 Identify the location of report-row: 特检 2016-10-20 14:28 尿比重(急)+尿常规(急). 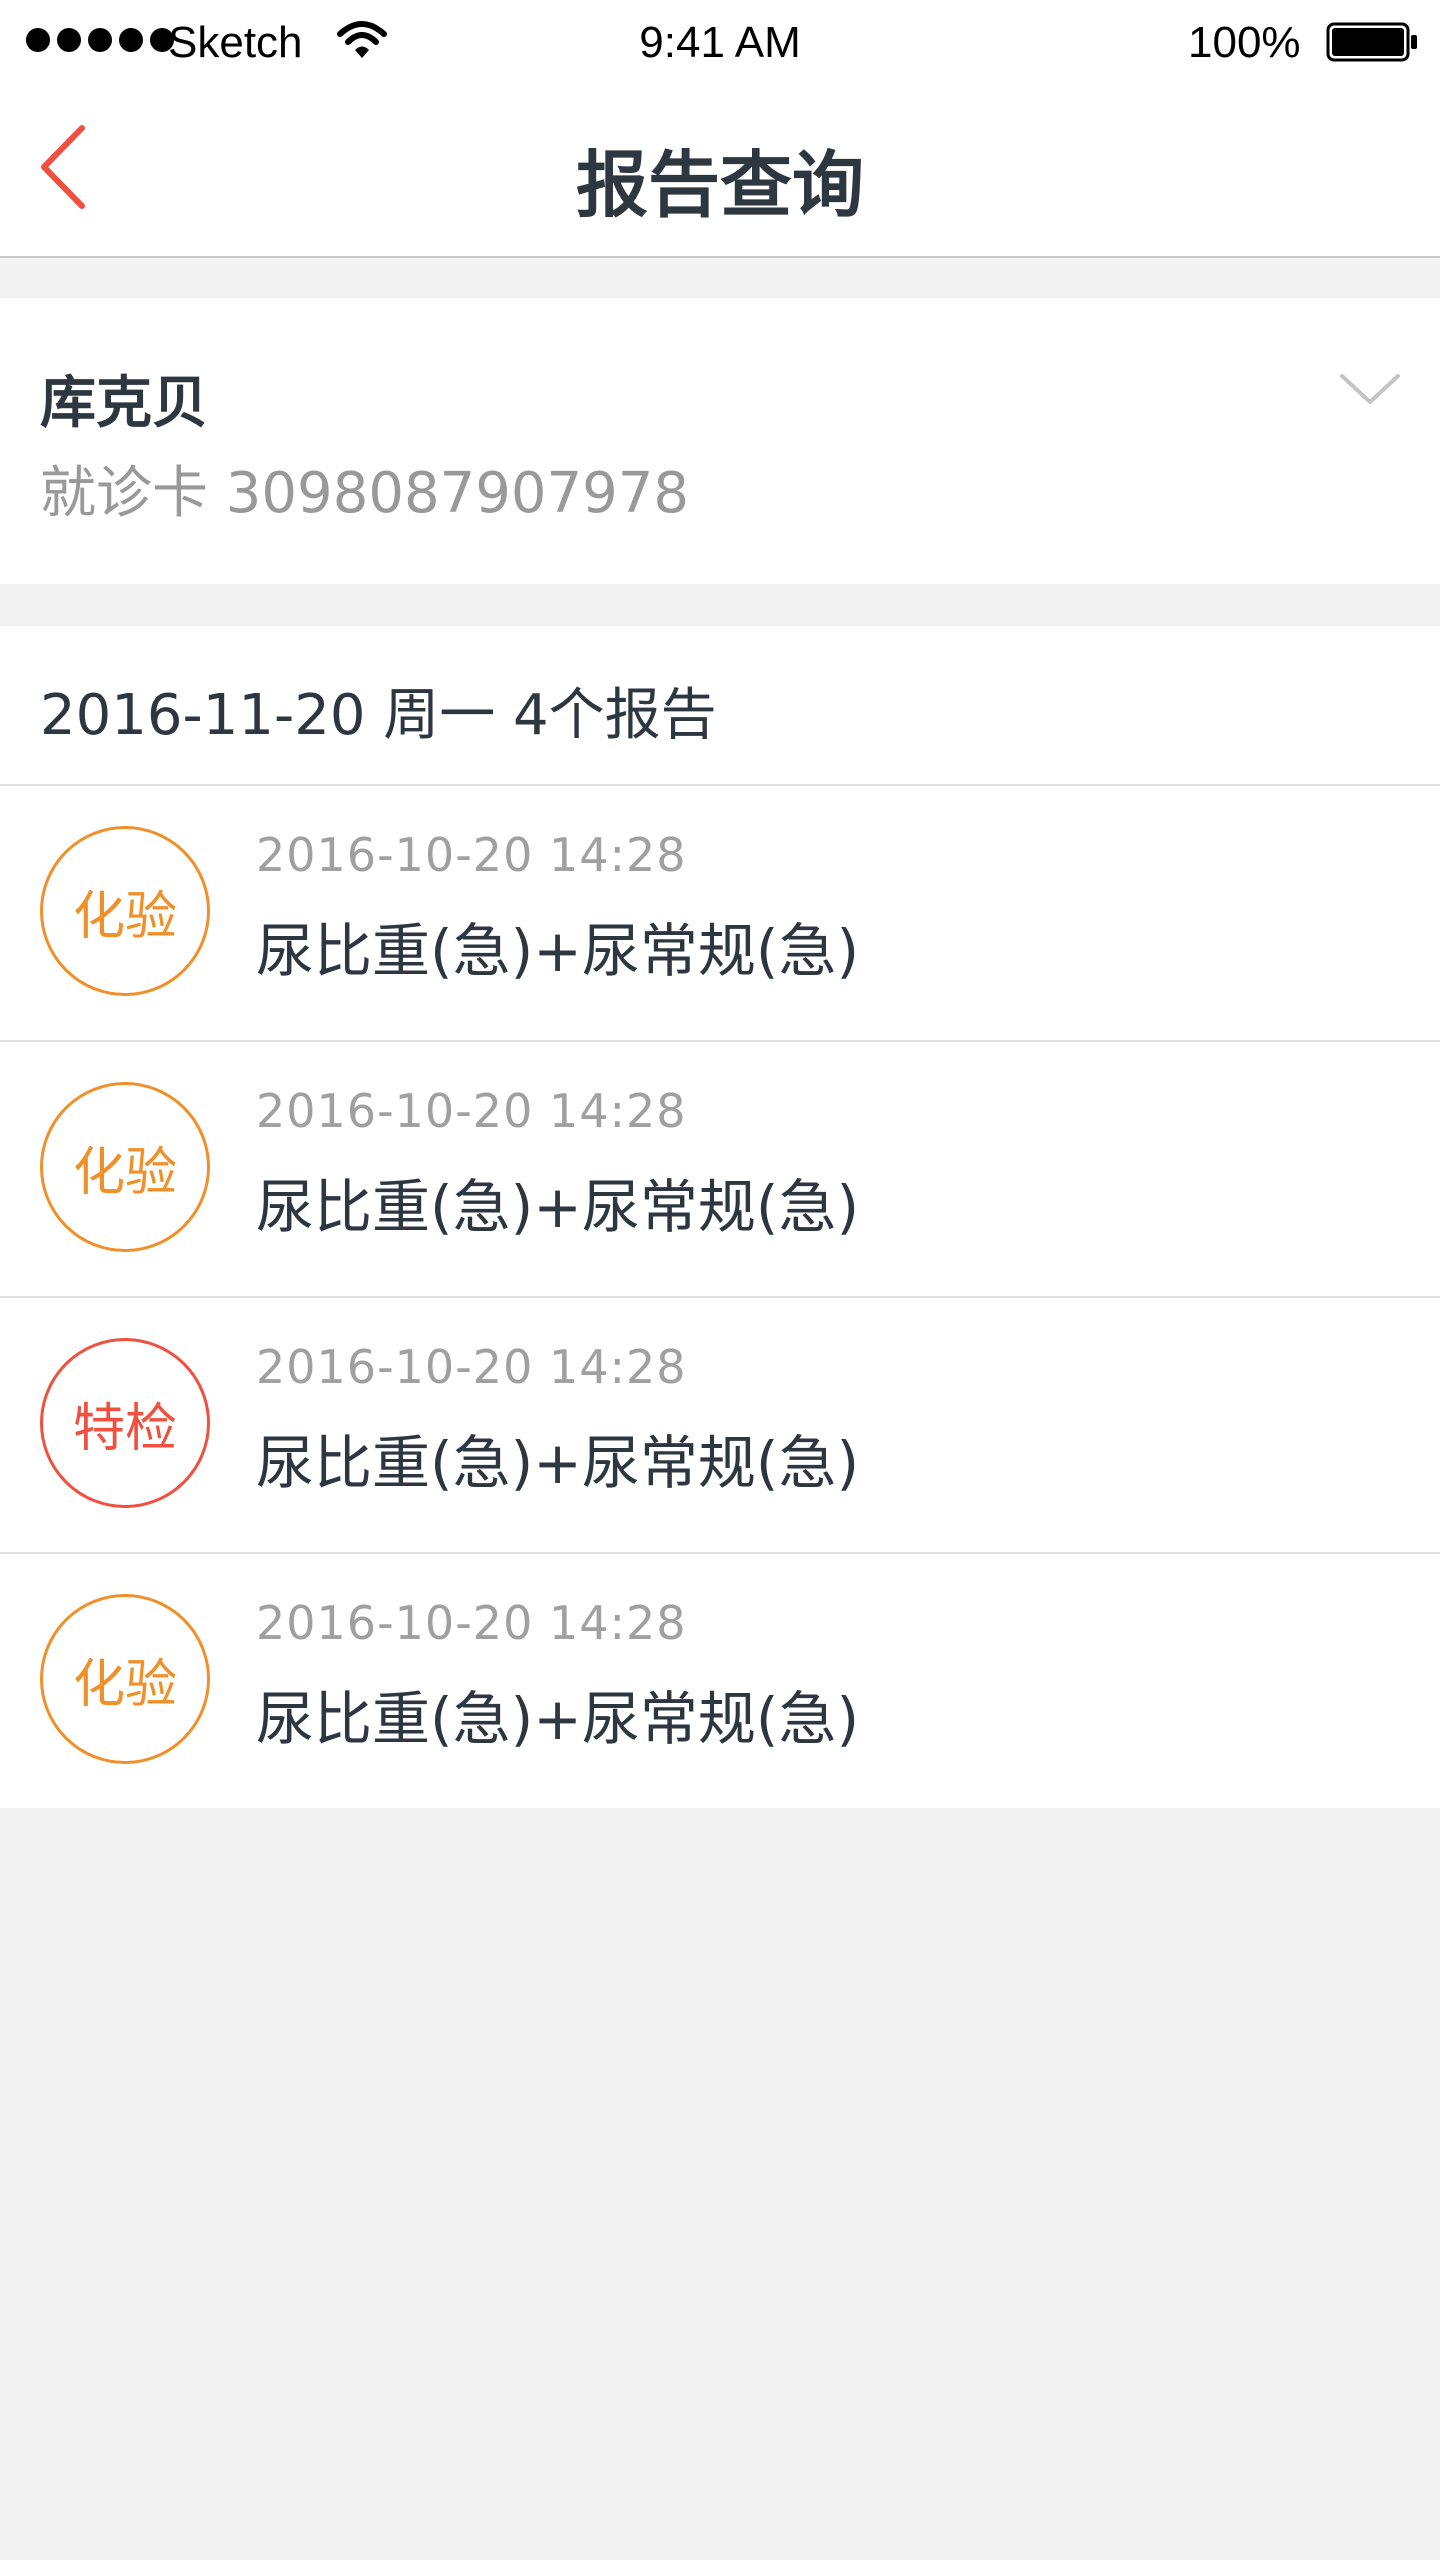
(720, 1426).